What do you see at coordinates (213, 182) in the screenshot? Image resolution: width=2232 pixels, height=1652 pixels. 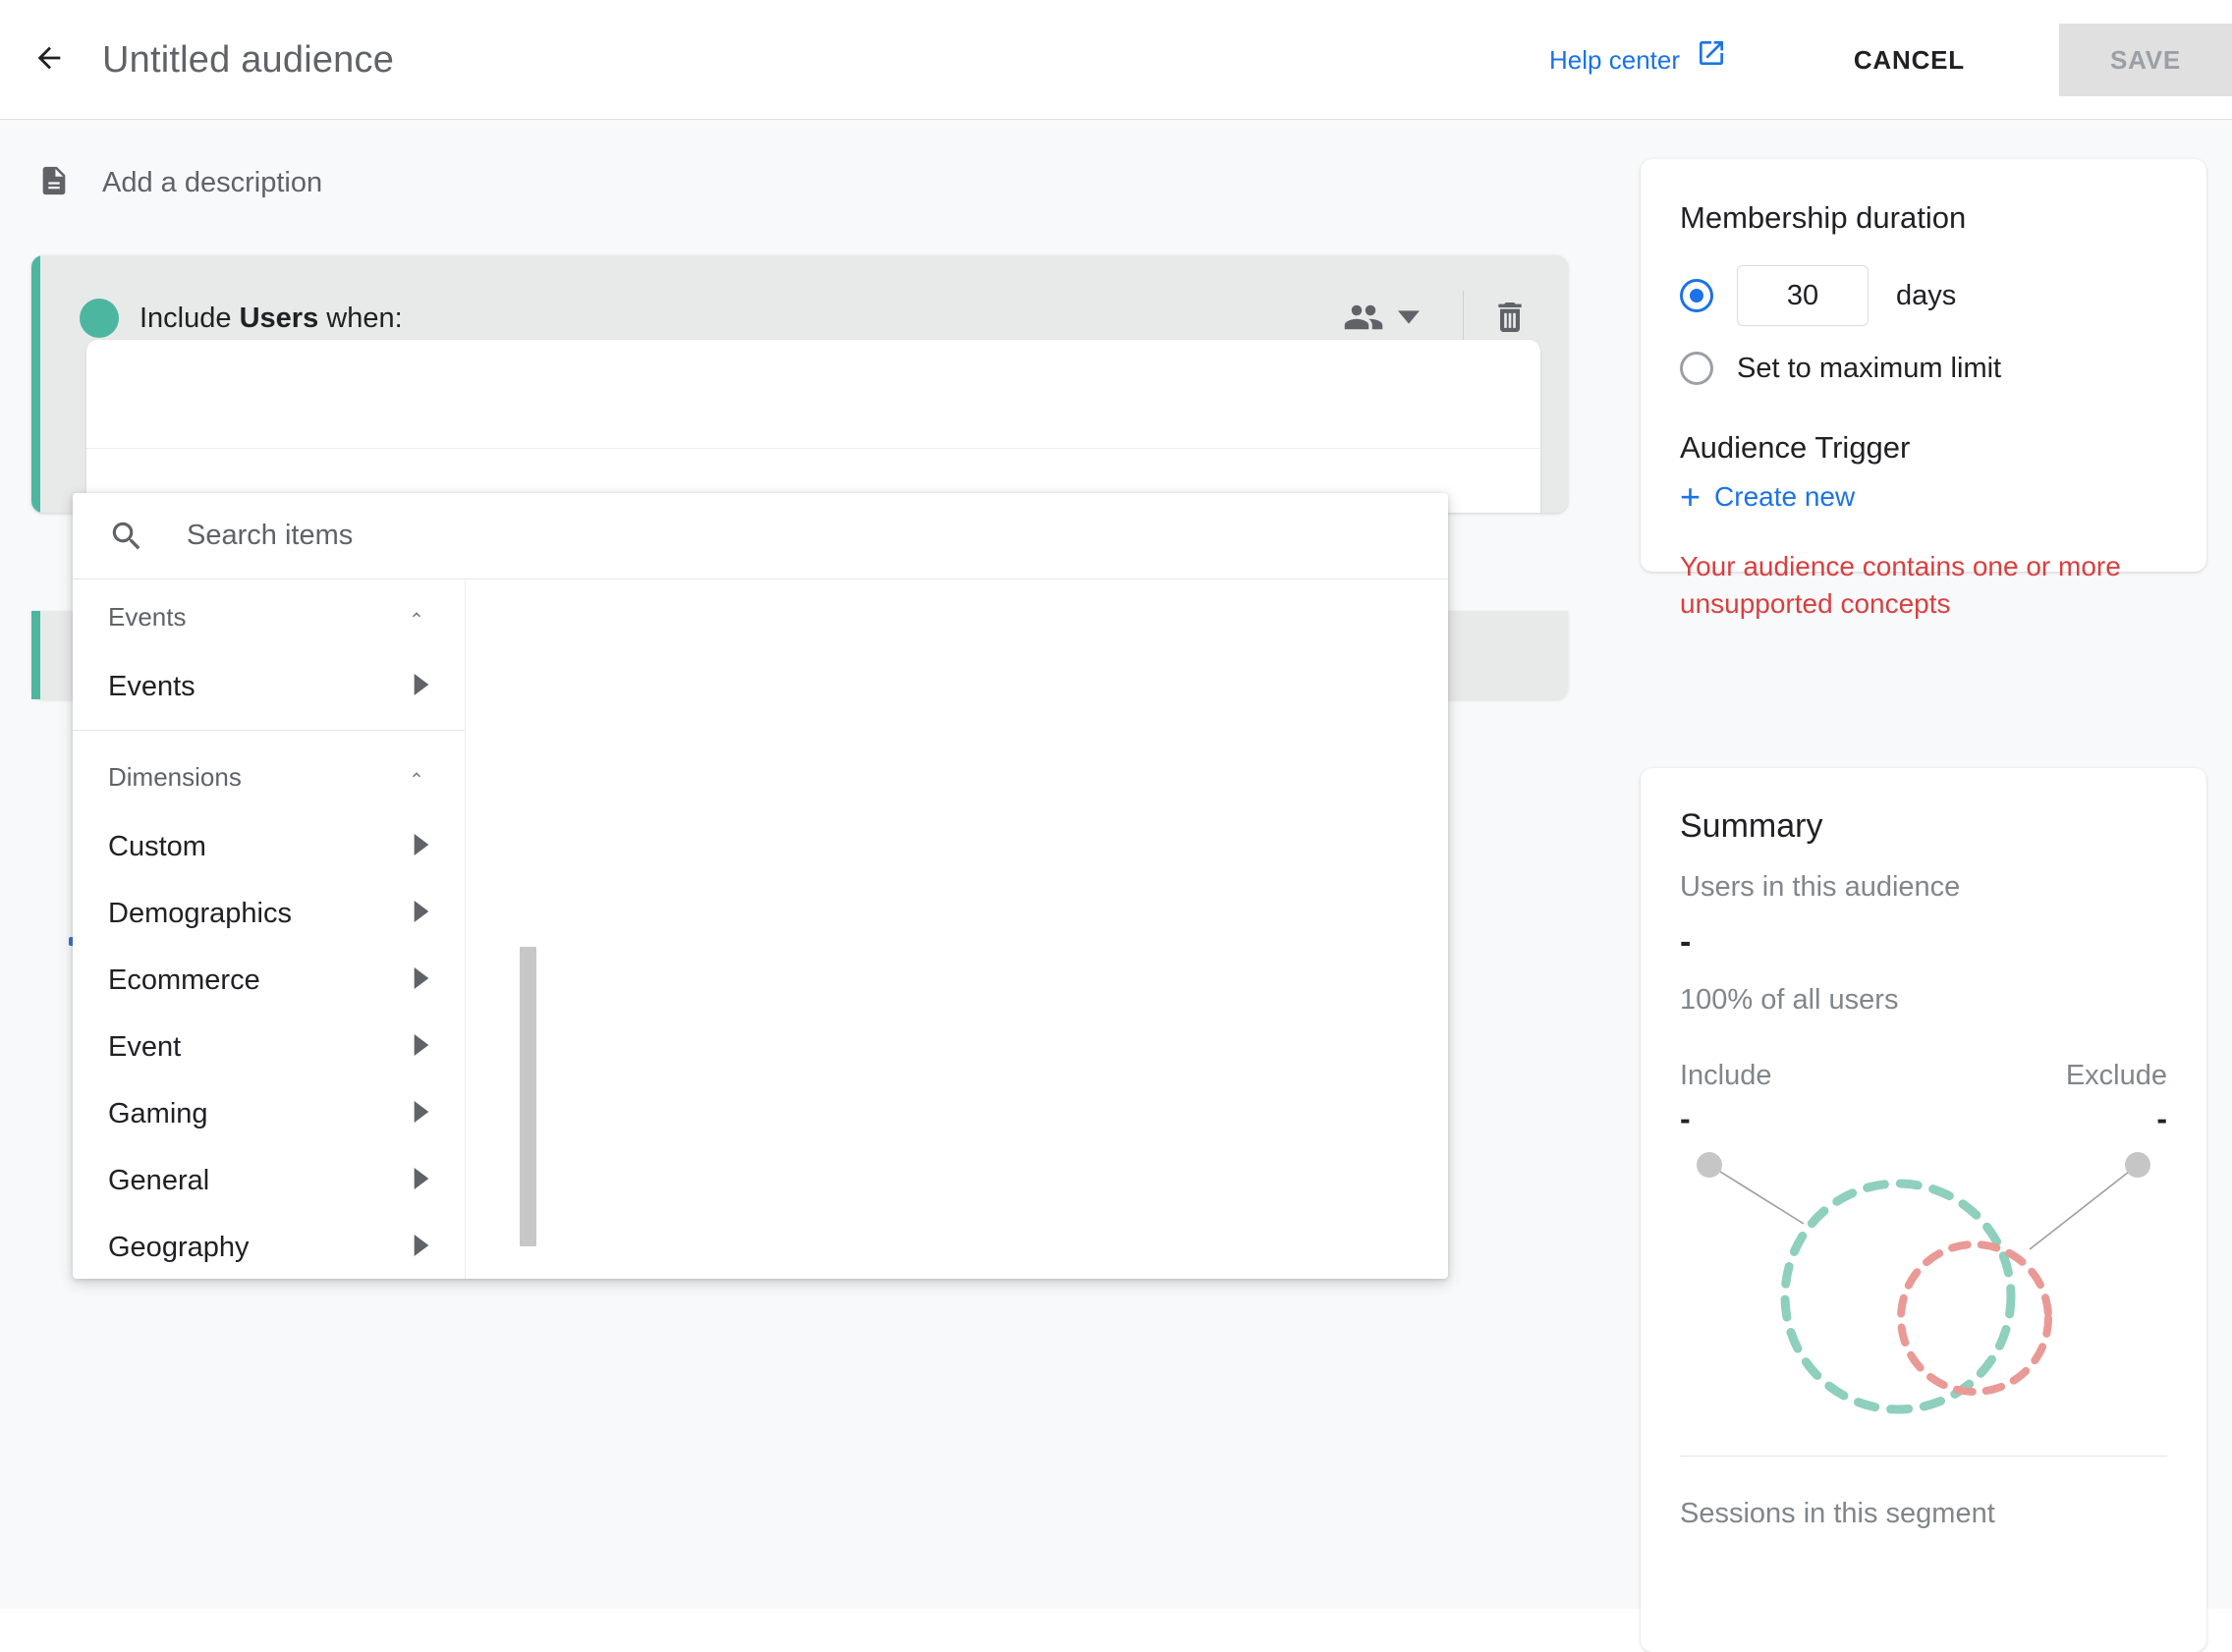 I see `description-placeholder: Add a description` at bounding box center [213, 182].